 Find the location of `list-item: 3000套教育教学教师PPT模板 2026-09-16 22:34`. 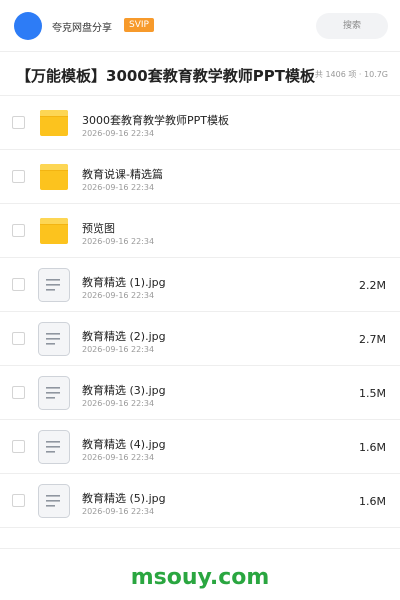

list-item: 3000套教育教学教师PPT模板 2026-09-16 22:34 is located at coordinates (200, 123).